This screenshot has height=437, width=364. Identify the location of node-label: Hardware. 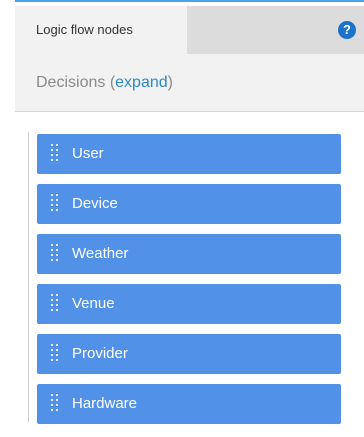
(105, 403).